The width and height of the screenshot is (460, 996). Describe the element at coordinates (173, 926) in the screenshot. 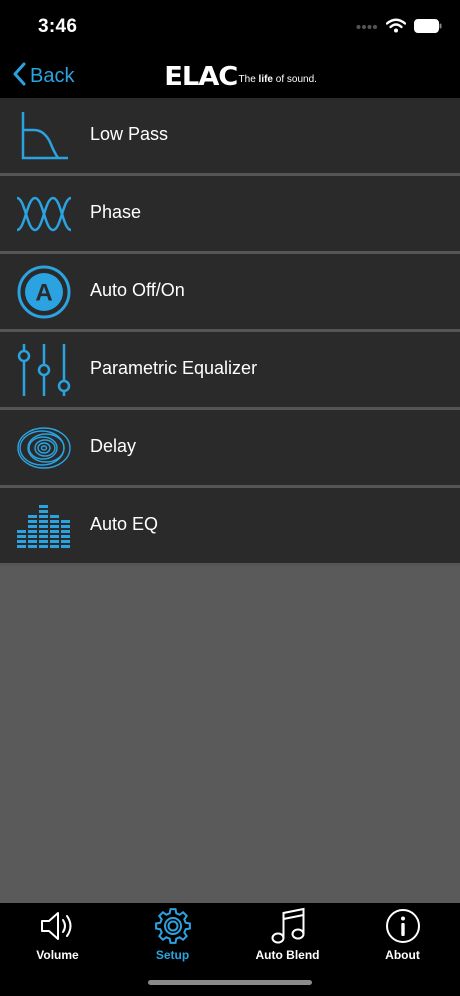

I see `gear-icon` at that location.